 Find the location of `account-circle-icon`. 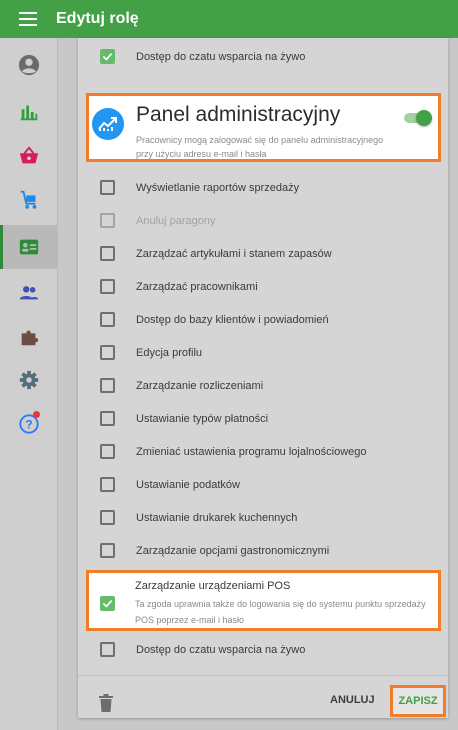

account-circle-icon is located at coordinates (29, 65).